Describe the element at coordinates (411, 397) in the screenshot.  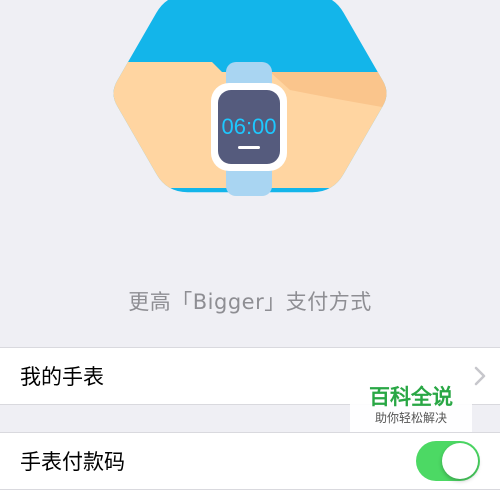
I see `watermark-title: 百科全说` at that location.